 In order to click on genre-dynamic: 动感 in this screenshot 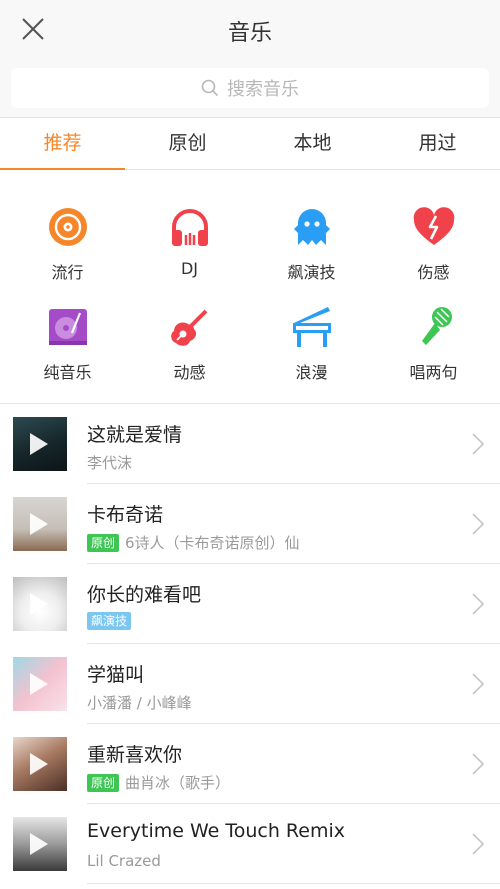, I will do `click(189, 343)`.